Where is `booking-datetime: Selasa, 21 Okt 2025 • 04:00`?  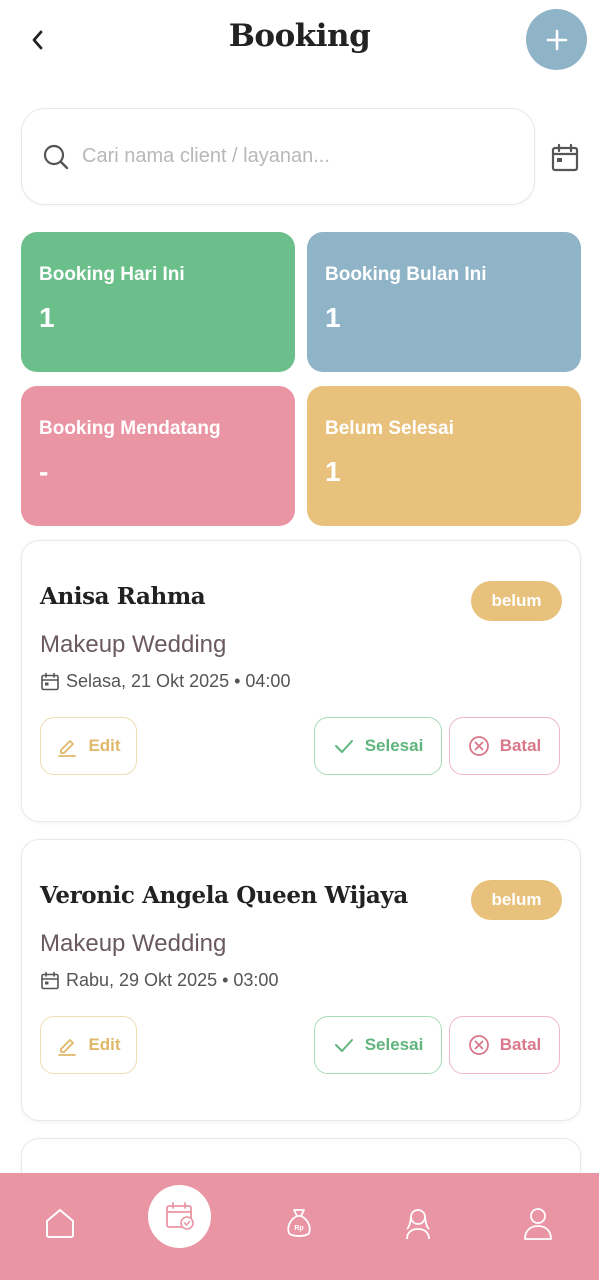 booking-datetime: Selasa, 21 Okt 2025 • 04:00 is located at coordinates (165, 681).